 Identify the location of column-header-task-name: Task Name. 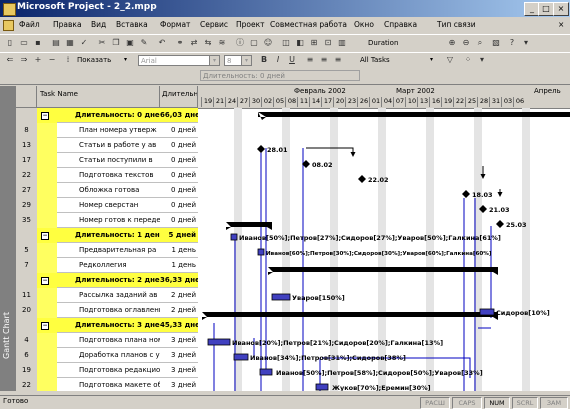
(98, 97).